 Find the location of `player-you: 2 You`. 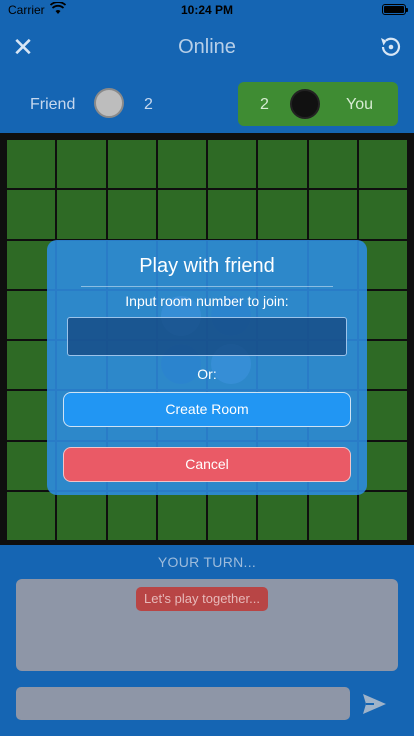

player-you: 2 You is located at coordinates (318, 104).